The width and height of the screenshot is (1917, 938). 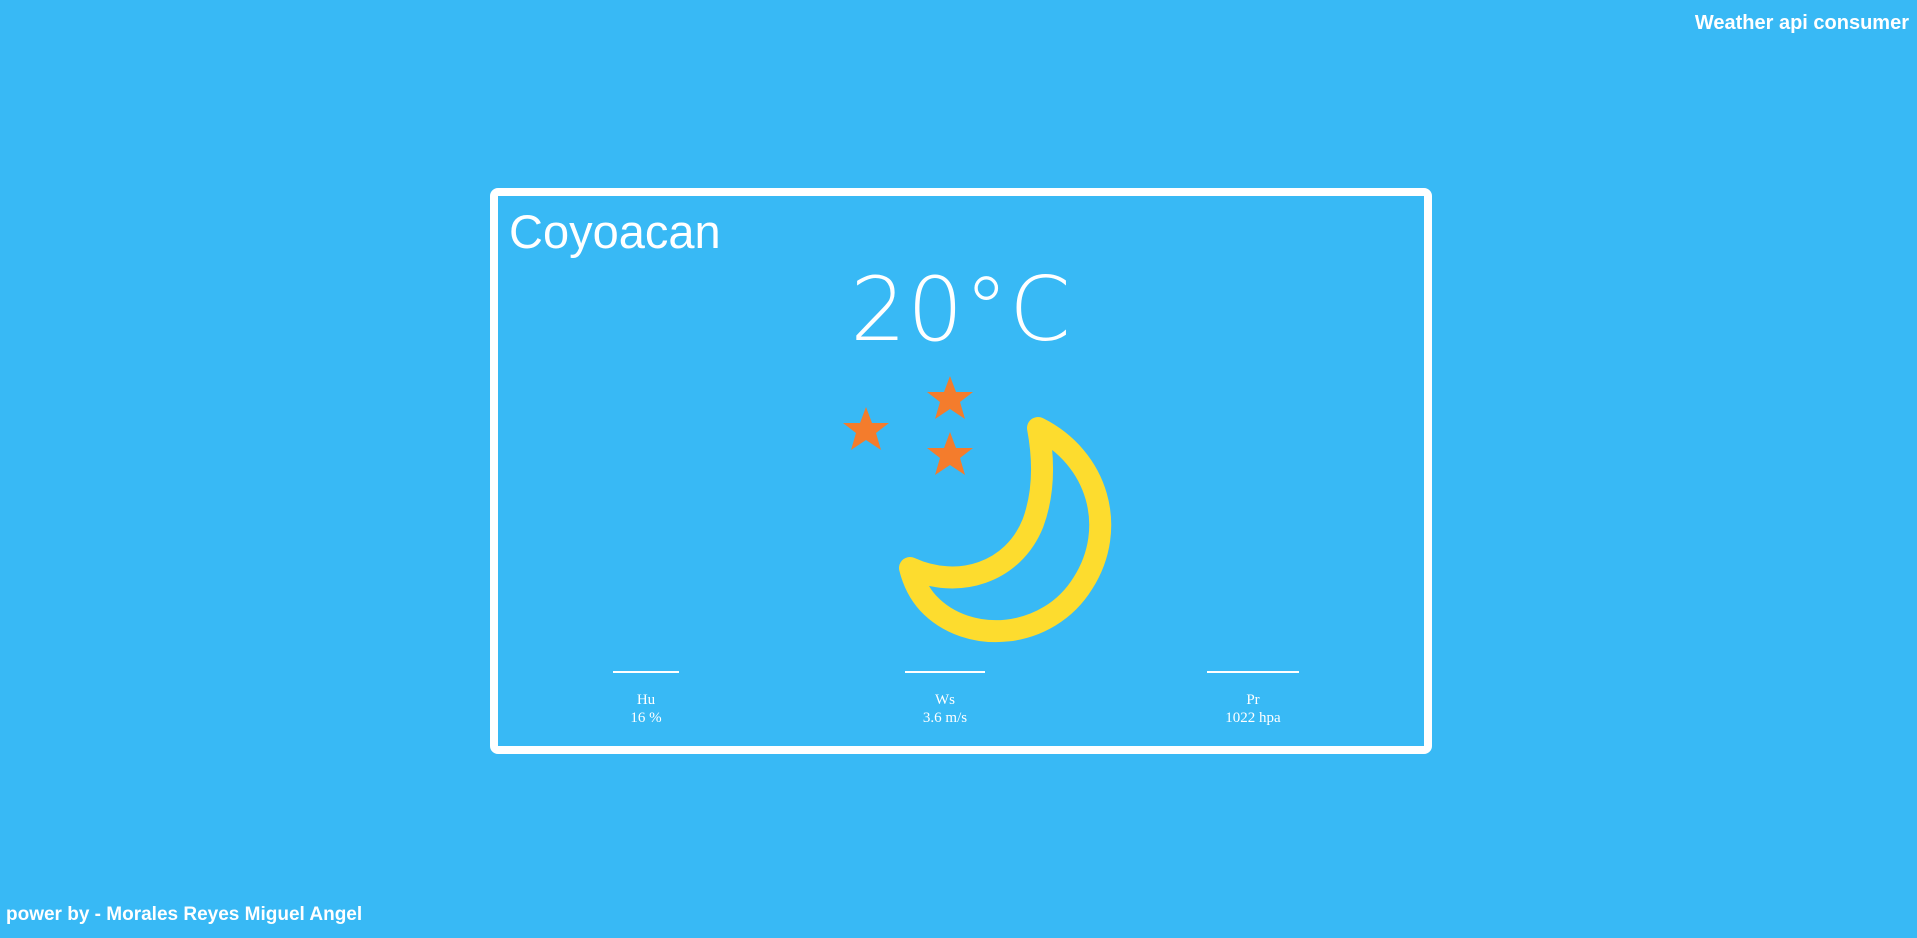 I want to click on app-title: Weather api consumer, so click(x=1801, y=23).